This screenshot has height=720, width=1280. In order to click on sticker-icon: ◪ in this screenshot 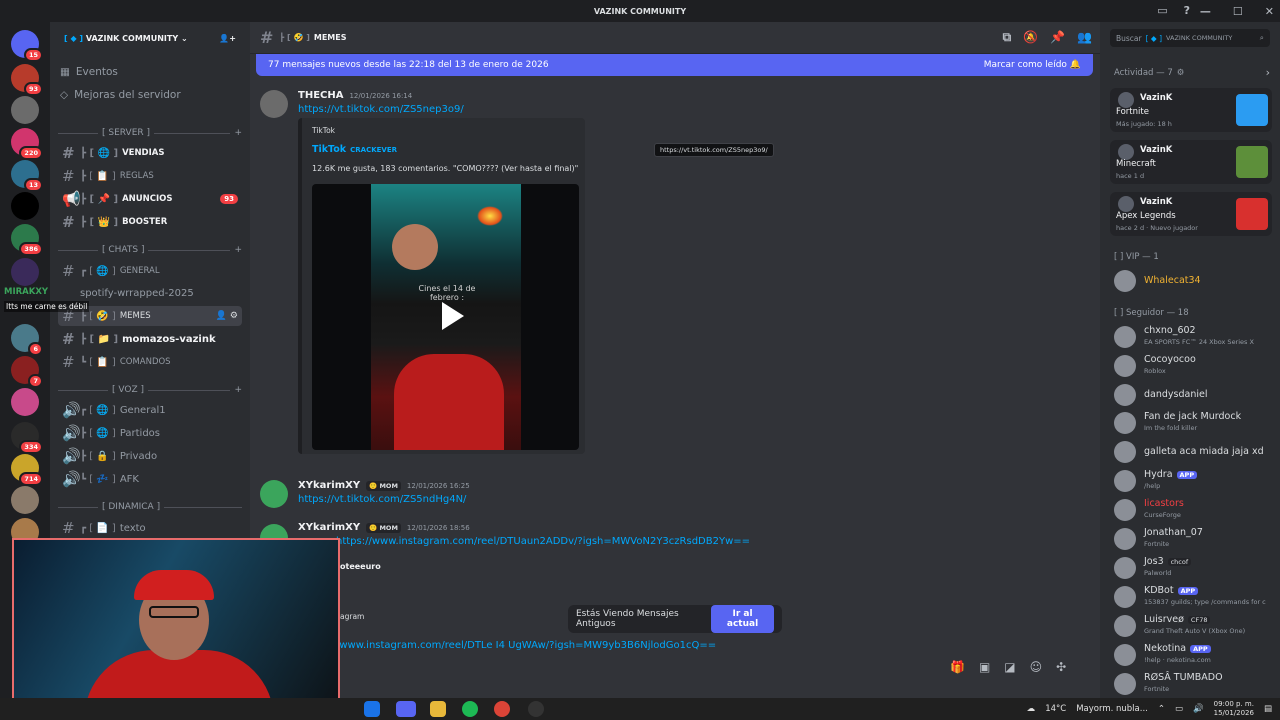, I will do `click(1009, 667)`.